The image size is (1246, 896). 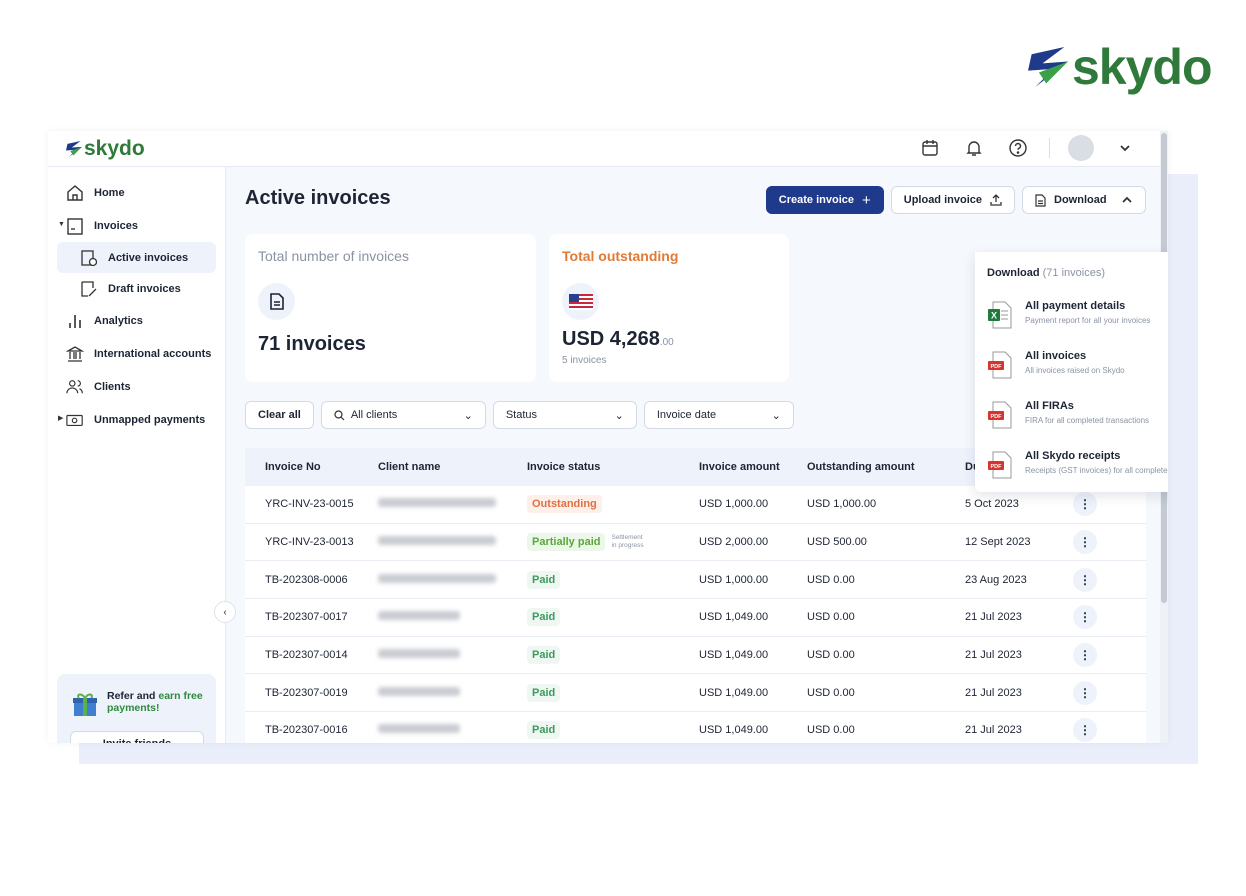 What do you see at coordinates (89, 289) in the screenshot?
I see `draft-invoice-icon` at bounding box center [89, 289].